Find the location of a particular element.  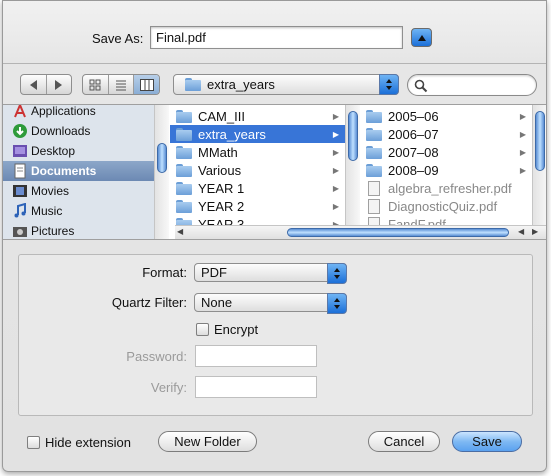

list-item: 2007–08 ▶ is located at coordinates (446, 152).